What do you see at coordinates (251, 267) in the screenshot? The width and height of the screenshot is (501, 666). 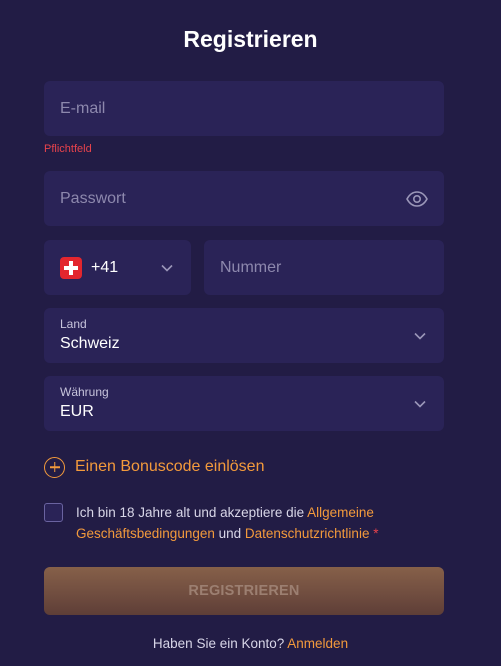 I see `phone-number-placeholder: Nummer` at bounding box center [251, 267].